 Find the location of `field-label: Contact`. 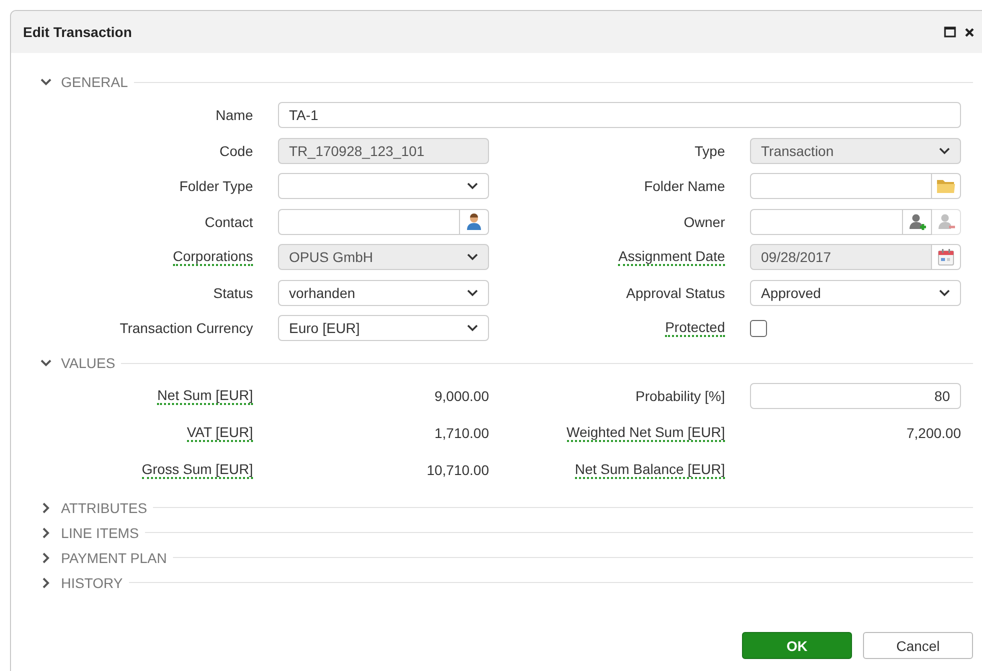

field-label: Contact is located at coordinates (228, 222).